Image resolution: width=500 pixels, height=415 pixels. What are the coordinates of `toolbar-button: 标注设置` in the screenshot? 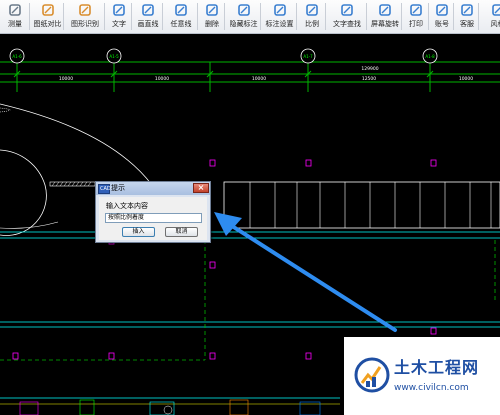 It's located at (279, 16).